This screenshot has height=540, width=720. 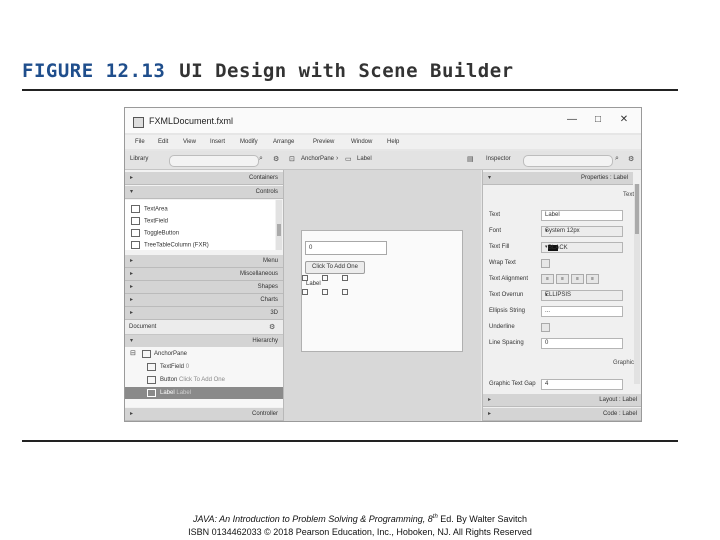 I want to click on search-icon: ⌕, so click(x=261, y=159).